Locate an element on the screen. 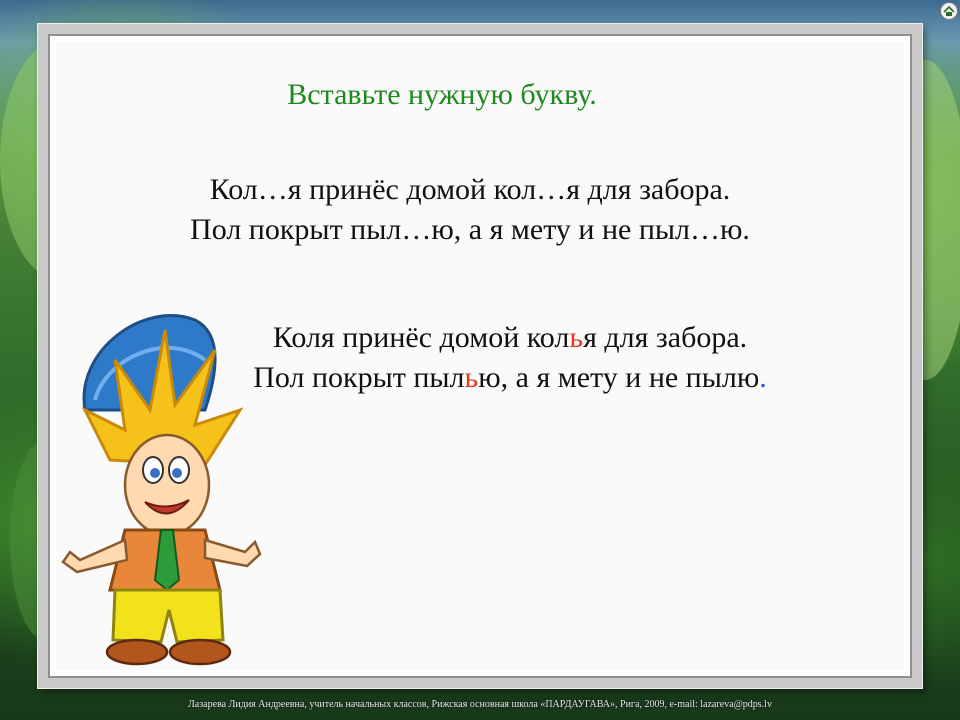 This screenshot has width=960, height=720. answer-line-2-highlight: ь is located at coordinates (471, 377).